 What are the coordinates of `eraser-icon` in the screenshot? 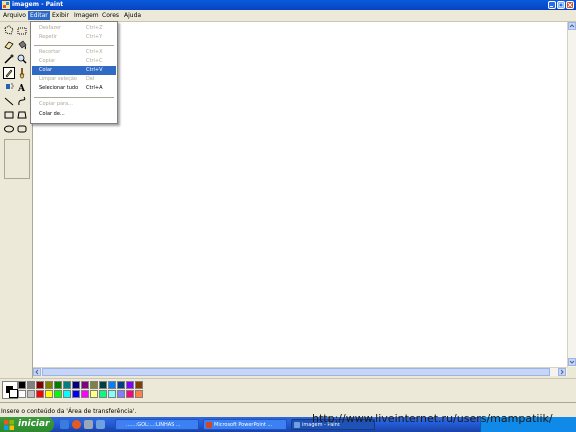 It's located at (9, 45).